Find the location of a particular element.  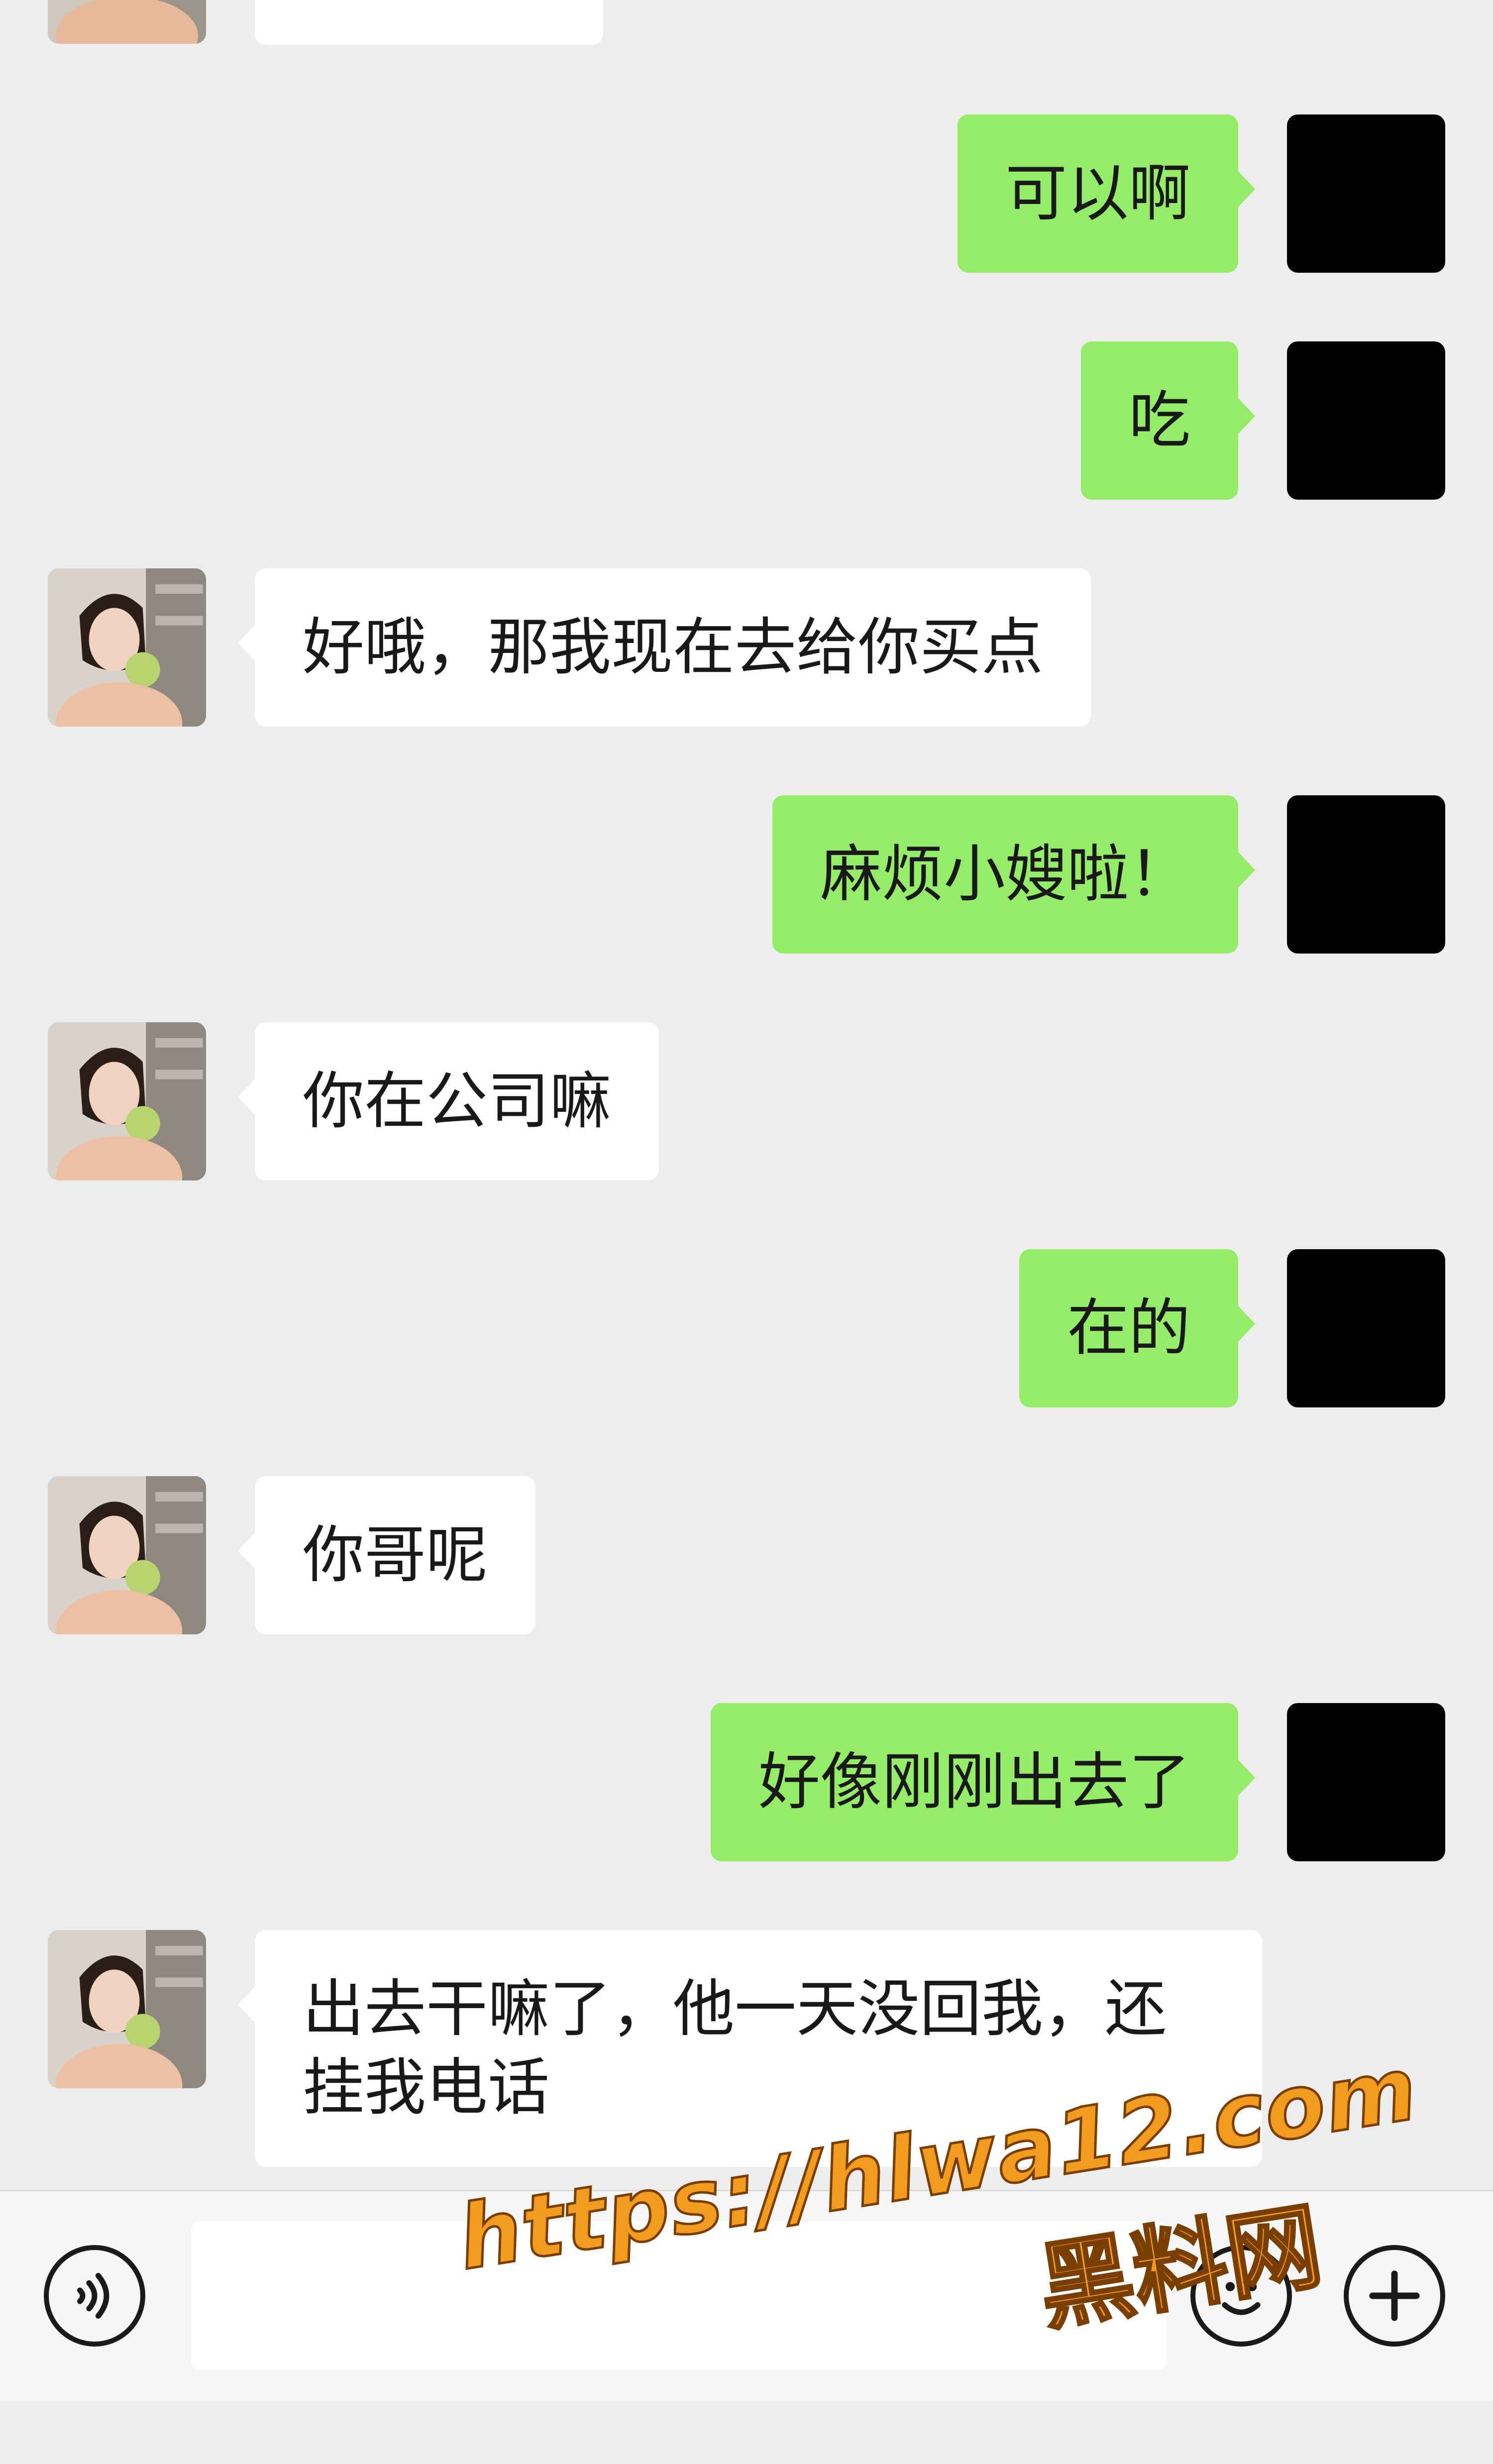

received-message-bubble: 出去干嘛了，他一天没回我，还挂我电话 is located at coordinates (750, 2048).